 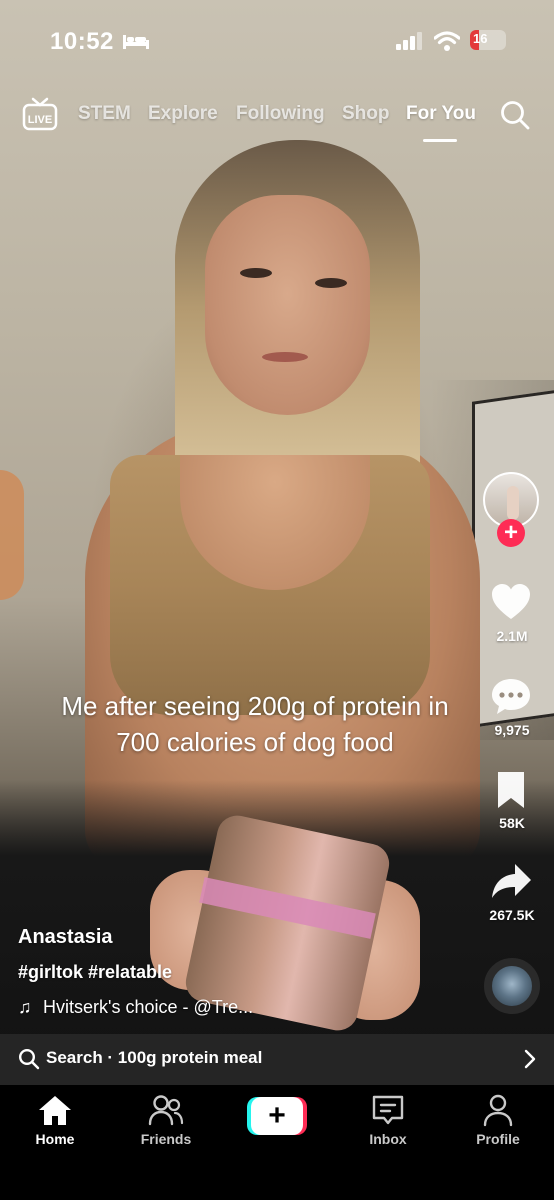 What do you see at coordinates (55, 1110) in the screenshot?
I see `home-icon` at bounding box center [55, 1110].